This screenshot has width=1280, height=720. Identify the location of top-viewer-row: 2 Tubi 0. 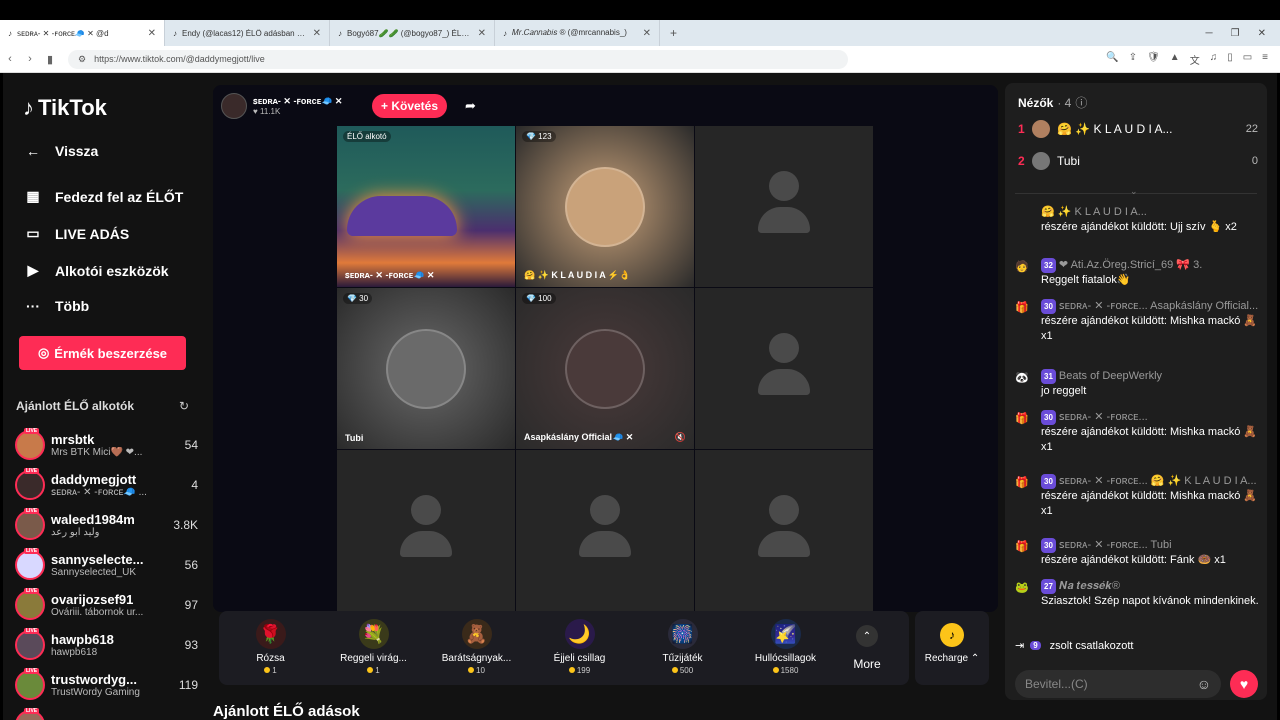
(1138, 161).